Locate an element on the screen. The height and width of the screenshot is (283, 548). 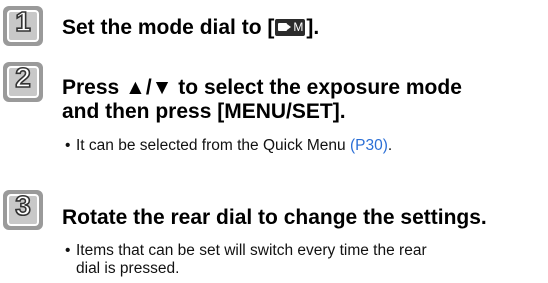
step-1-text-before: Set the mode dial to [ is located at coordinates (168, 27).